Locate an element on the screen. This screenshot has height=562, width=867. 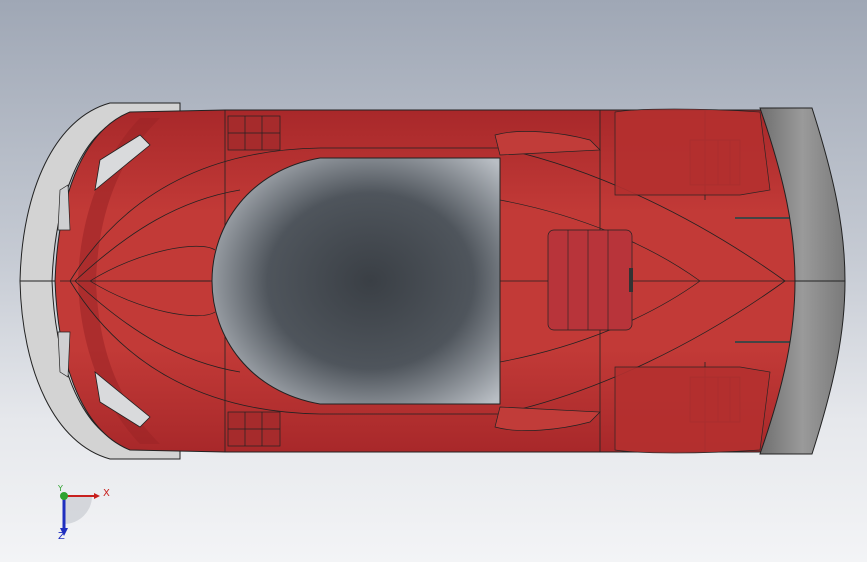
triad-plane is located at coordinates (78, 510).